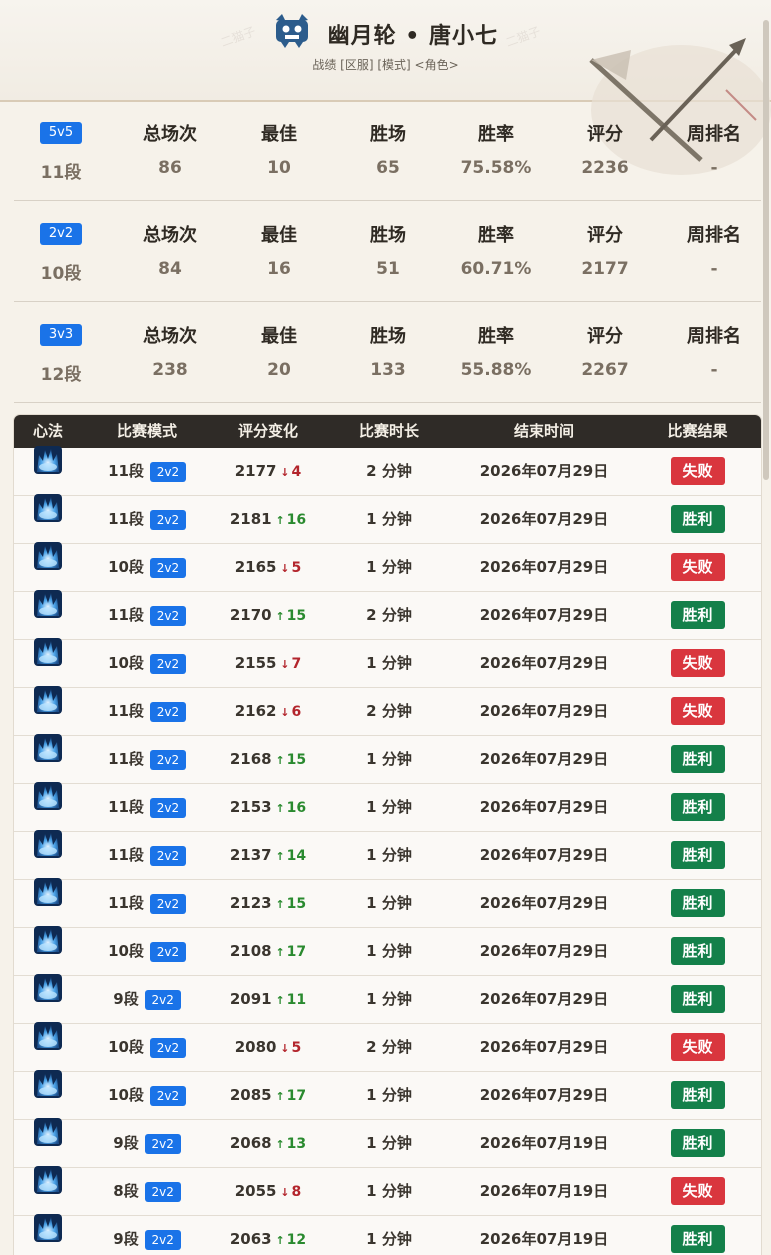 This screenshot has height=1255, width=771. What do you see at coordinates (61, 133) in the screenshot?
I see `mode-badge: 5v5` at bounding box center [61, 133].